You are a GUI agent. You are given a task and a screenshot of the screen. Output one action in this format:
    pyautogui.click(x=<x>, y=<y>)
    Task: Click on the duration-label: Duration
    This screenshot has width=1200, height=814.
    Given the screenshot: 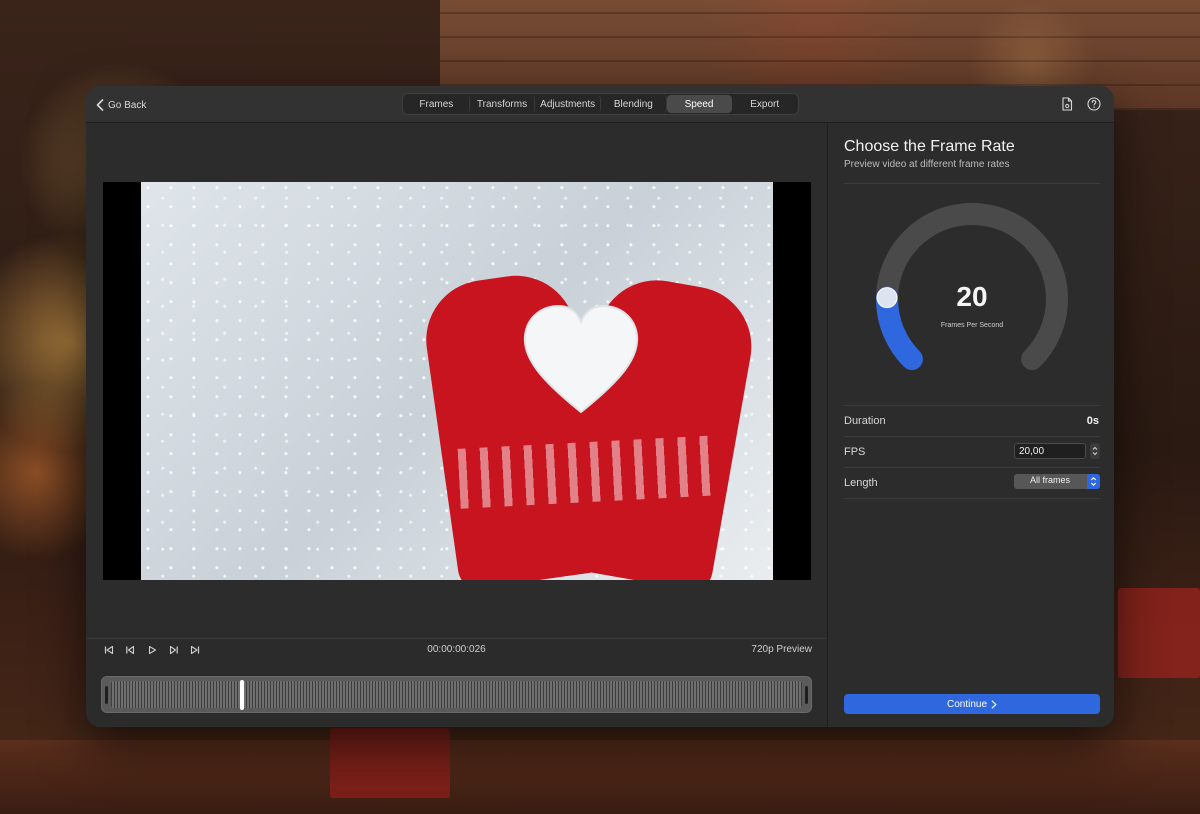 What is the action you would take?
    pyautogui.click(x=865, y=421)
    